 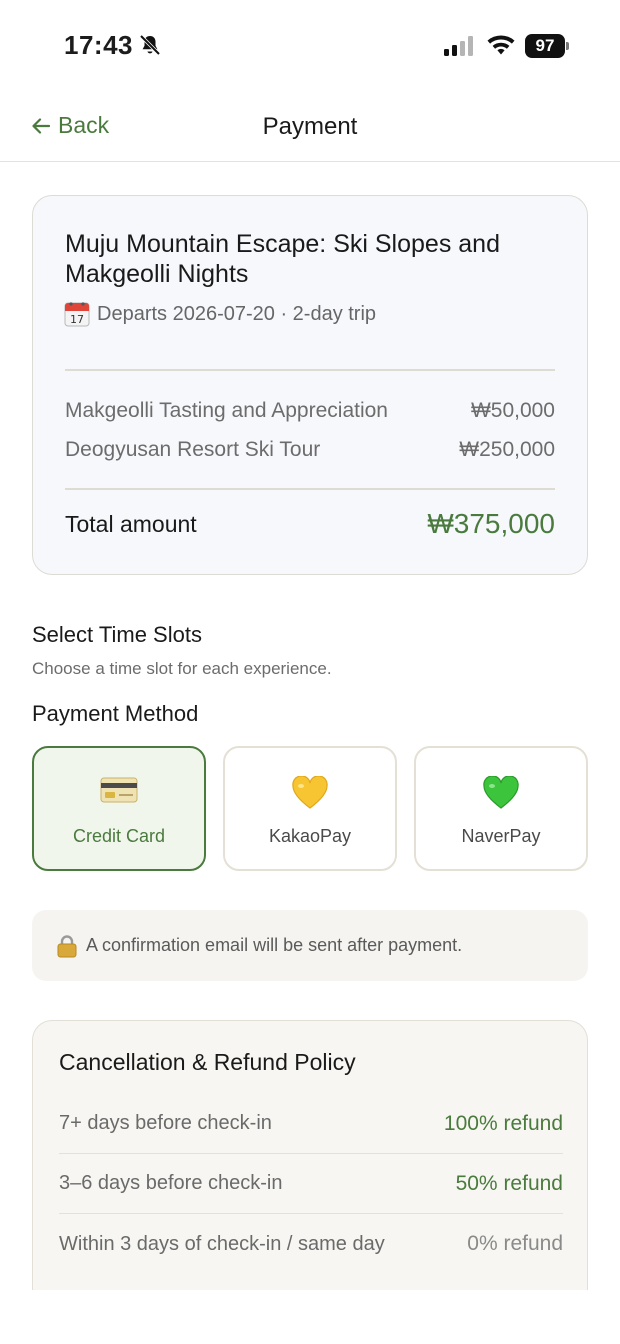 What do you see at coordinates (501, 792) in the screenshot?
I see `green-heart-icon` at bounding box center [501, 792].